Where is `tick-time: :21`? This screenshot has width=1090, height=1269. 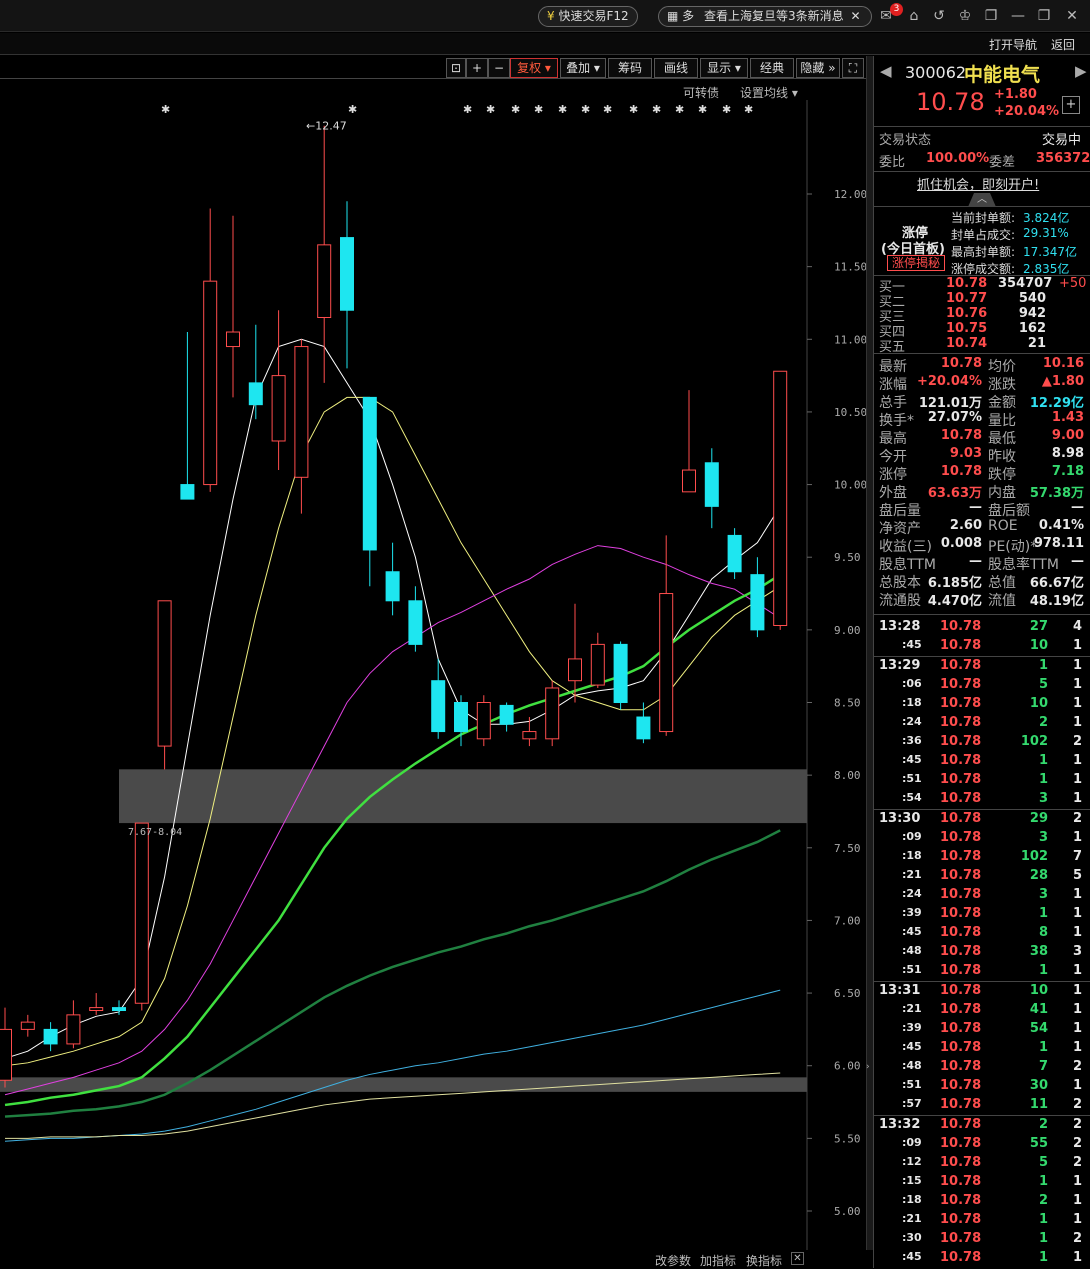
tick-time: :21 is located at coordinates (912, 874).